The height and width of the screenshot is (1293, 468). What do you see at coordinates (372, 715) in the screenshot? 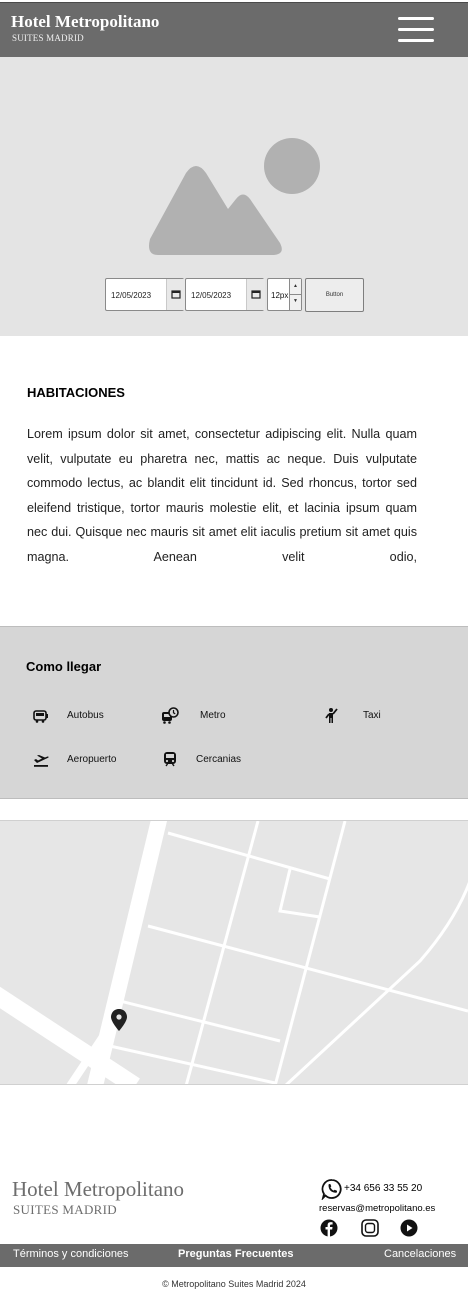
I see `transport-item-taxi: Taxi` at bounding box center [372, 715].